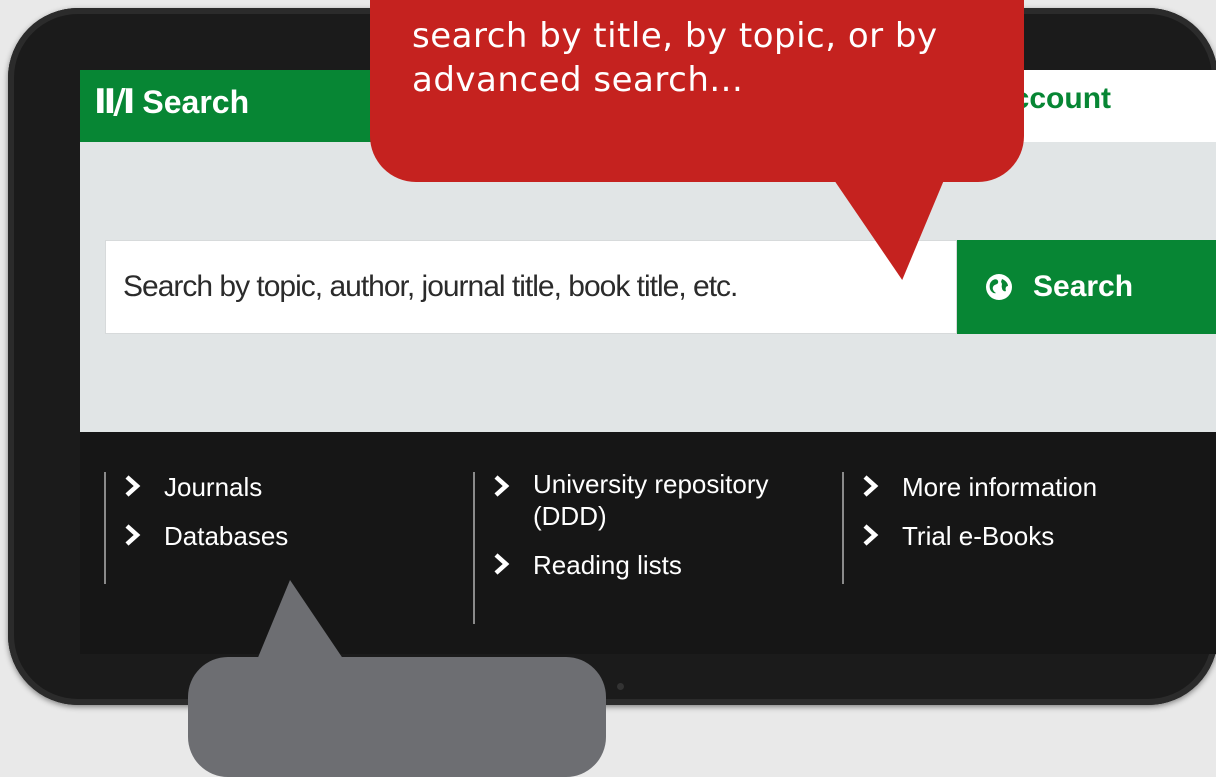  Describe the element at coordinates (114, 102) in the screenshot. I see `logo-mark: II/I` at that location.